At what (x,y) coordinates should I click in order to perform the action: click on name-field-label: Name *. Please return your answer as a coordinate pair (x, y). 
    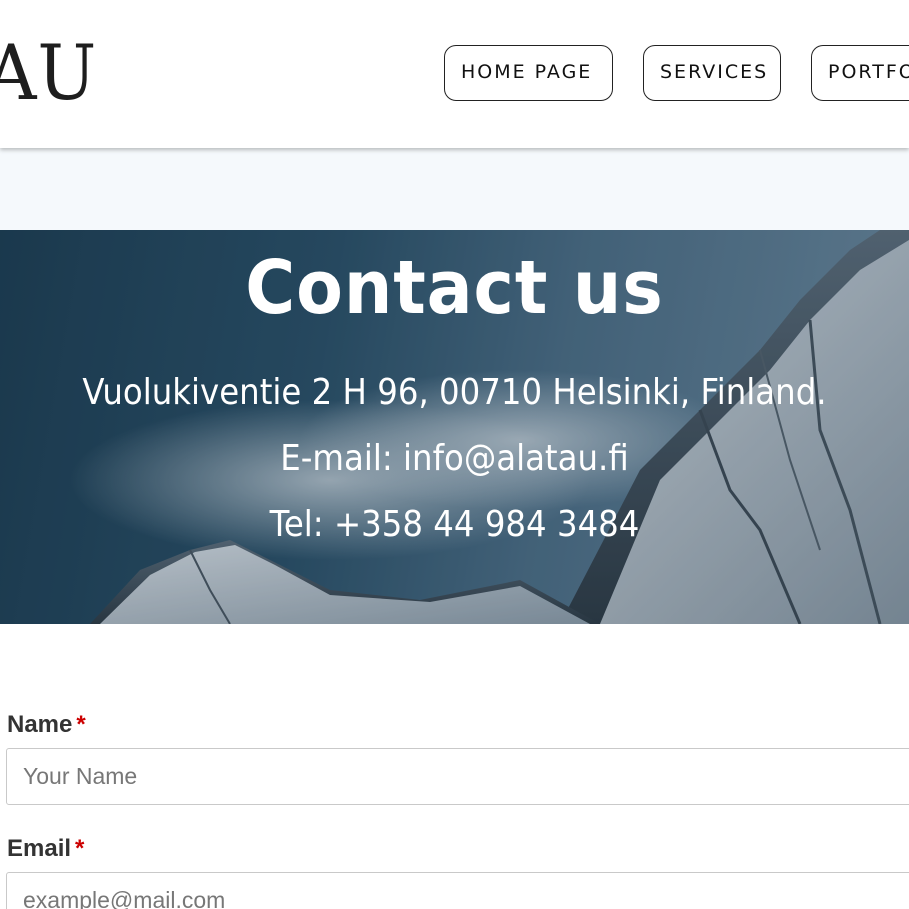
    Looking at the image, I should click on (46, 725).